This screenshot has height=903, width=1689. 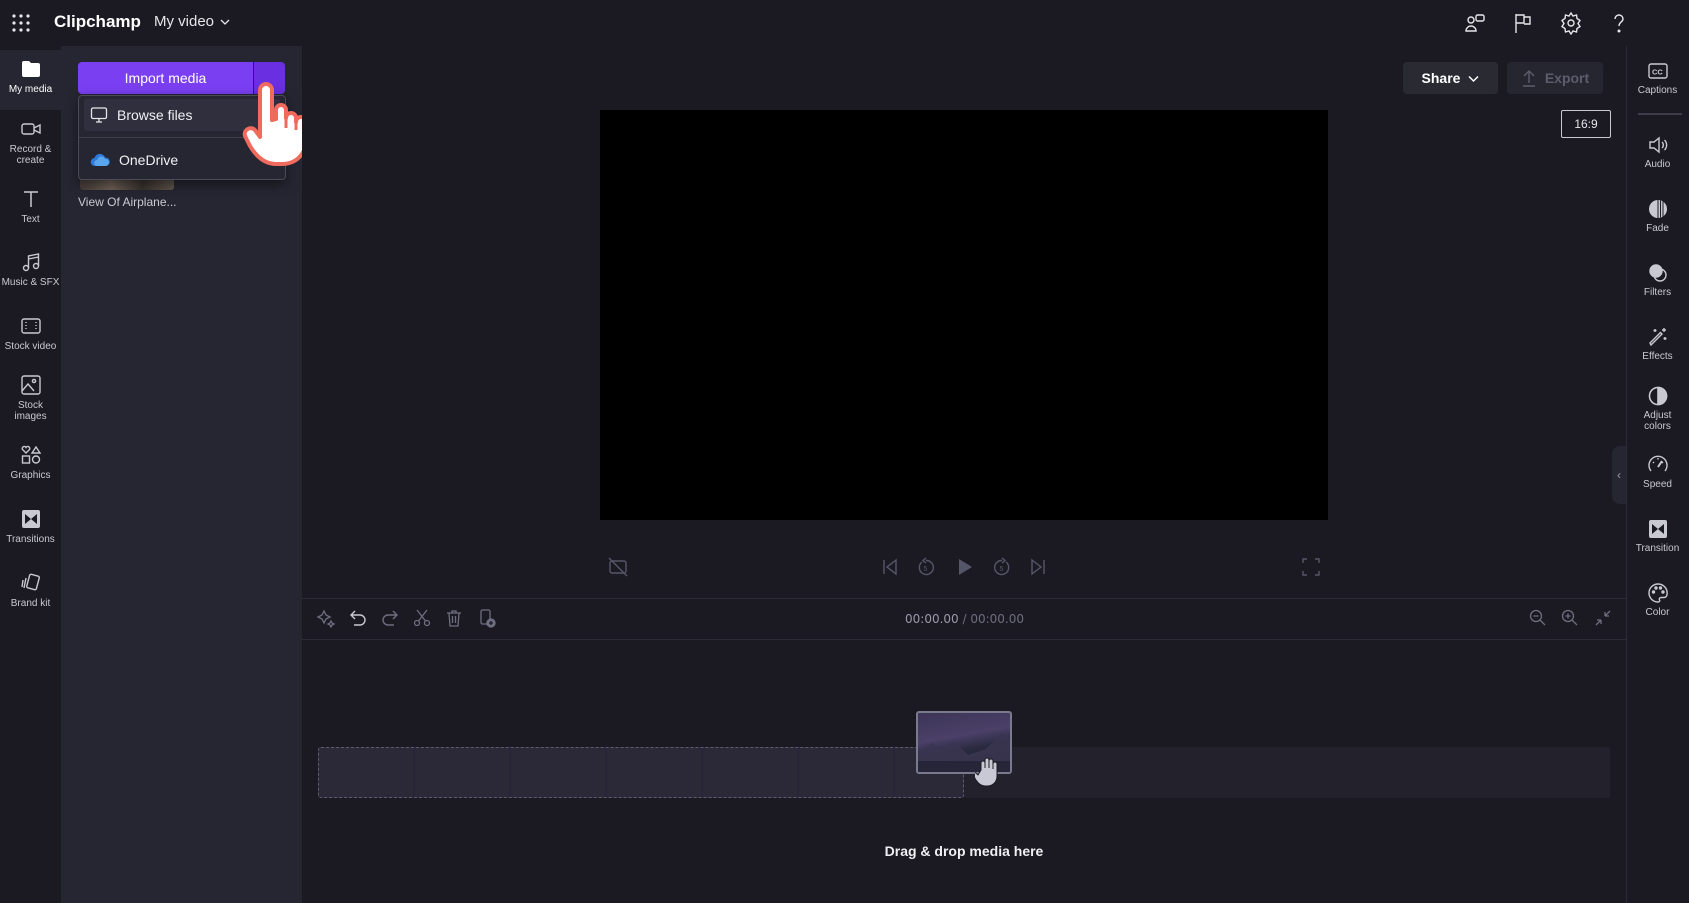 I want to click on transition-icon, so click(x=30, y=519).